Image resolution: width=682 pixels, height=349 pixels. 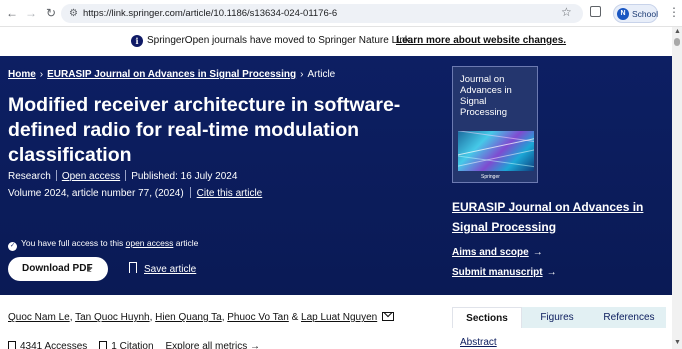 I want to click on back-arrow-icon: ←, so click(x=12, y=13).